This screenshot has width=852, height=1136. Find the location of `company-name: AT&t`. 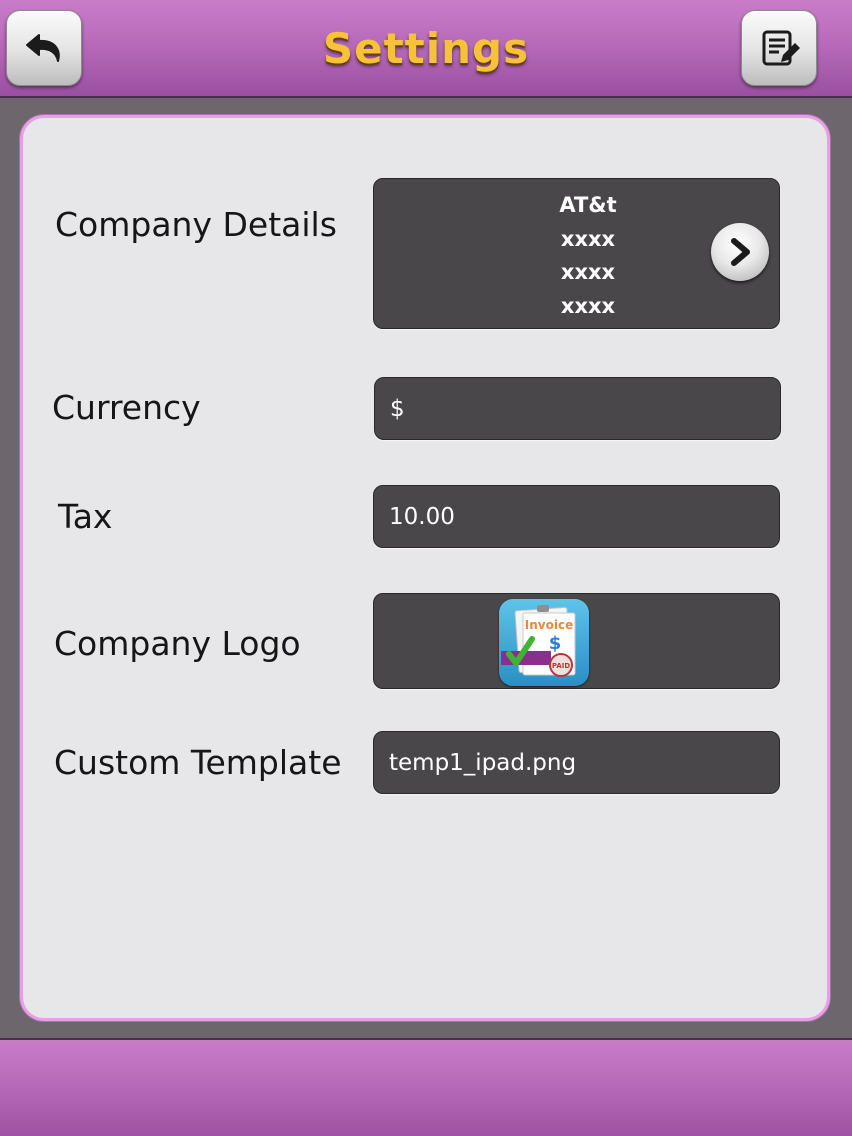

company-name: AT&t is located at coordinates (588, 205).